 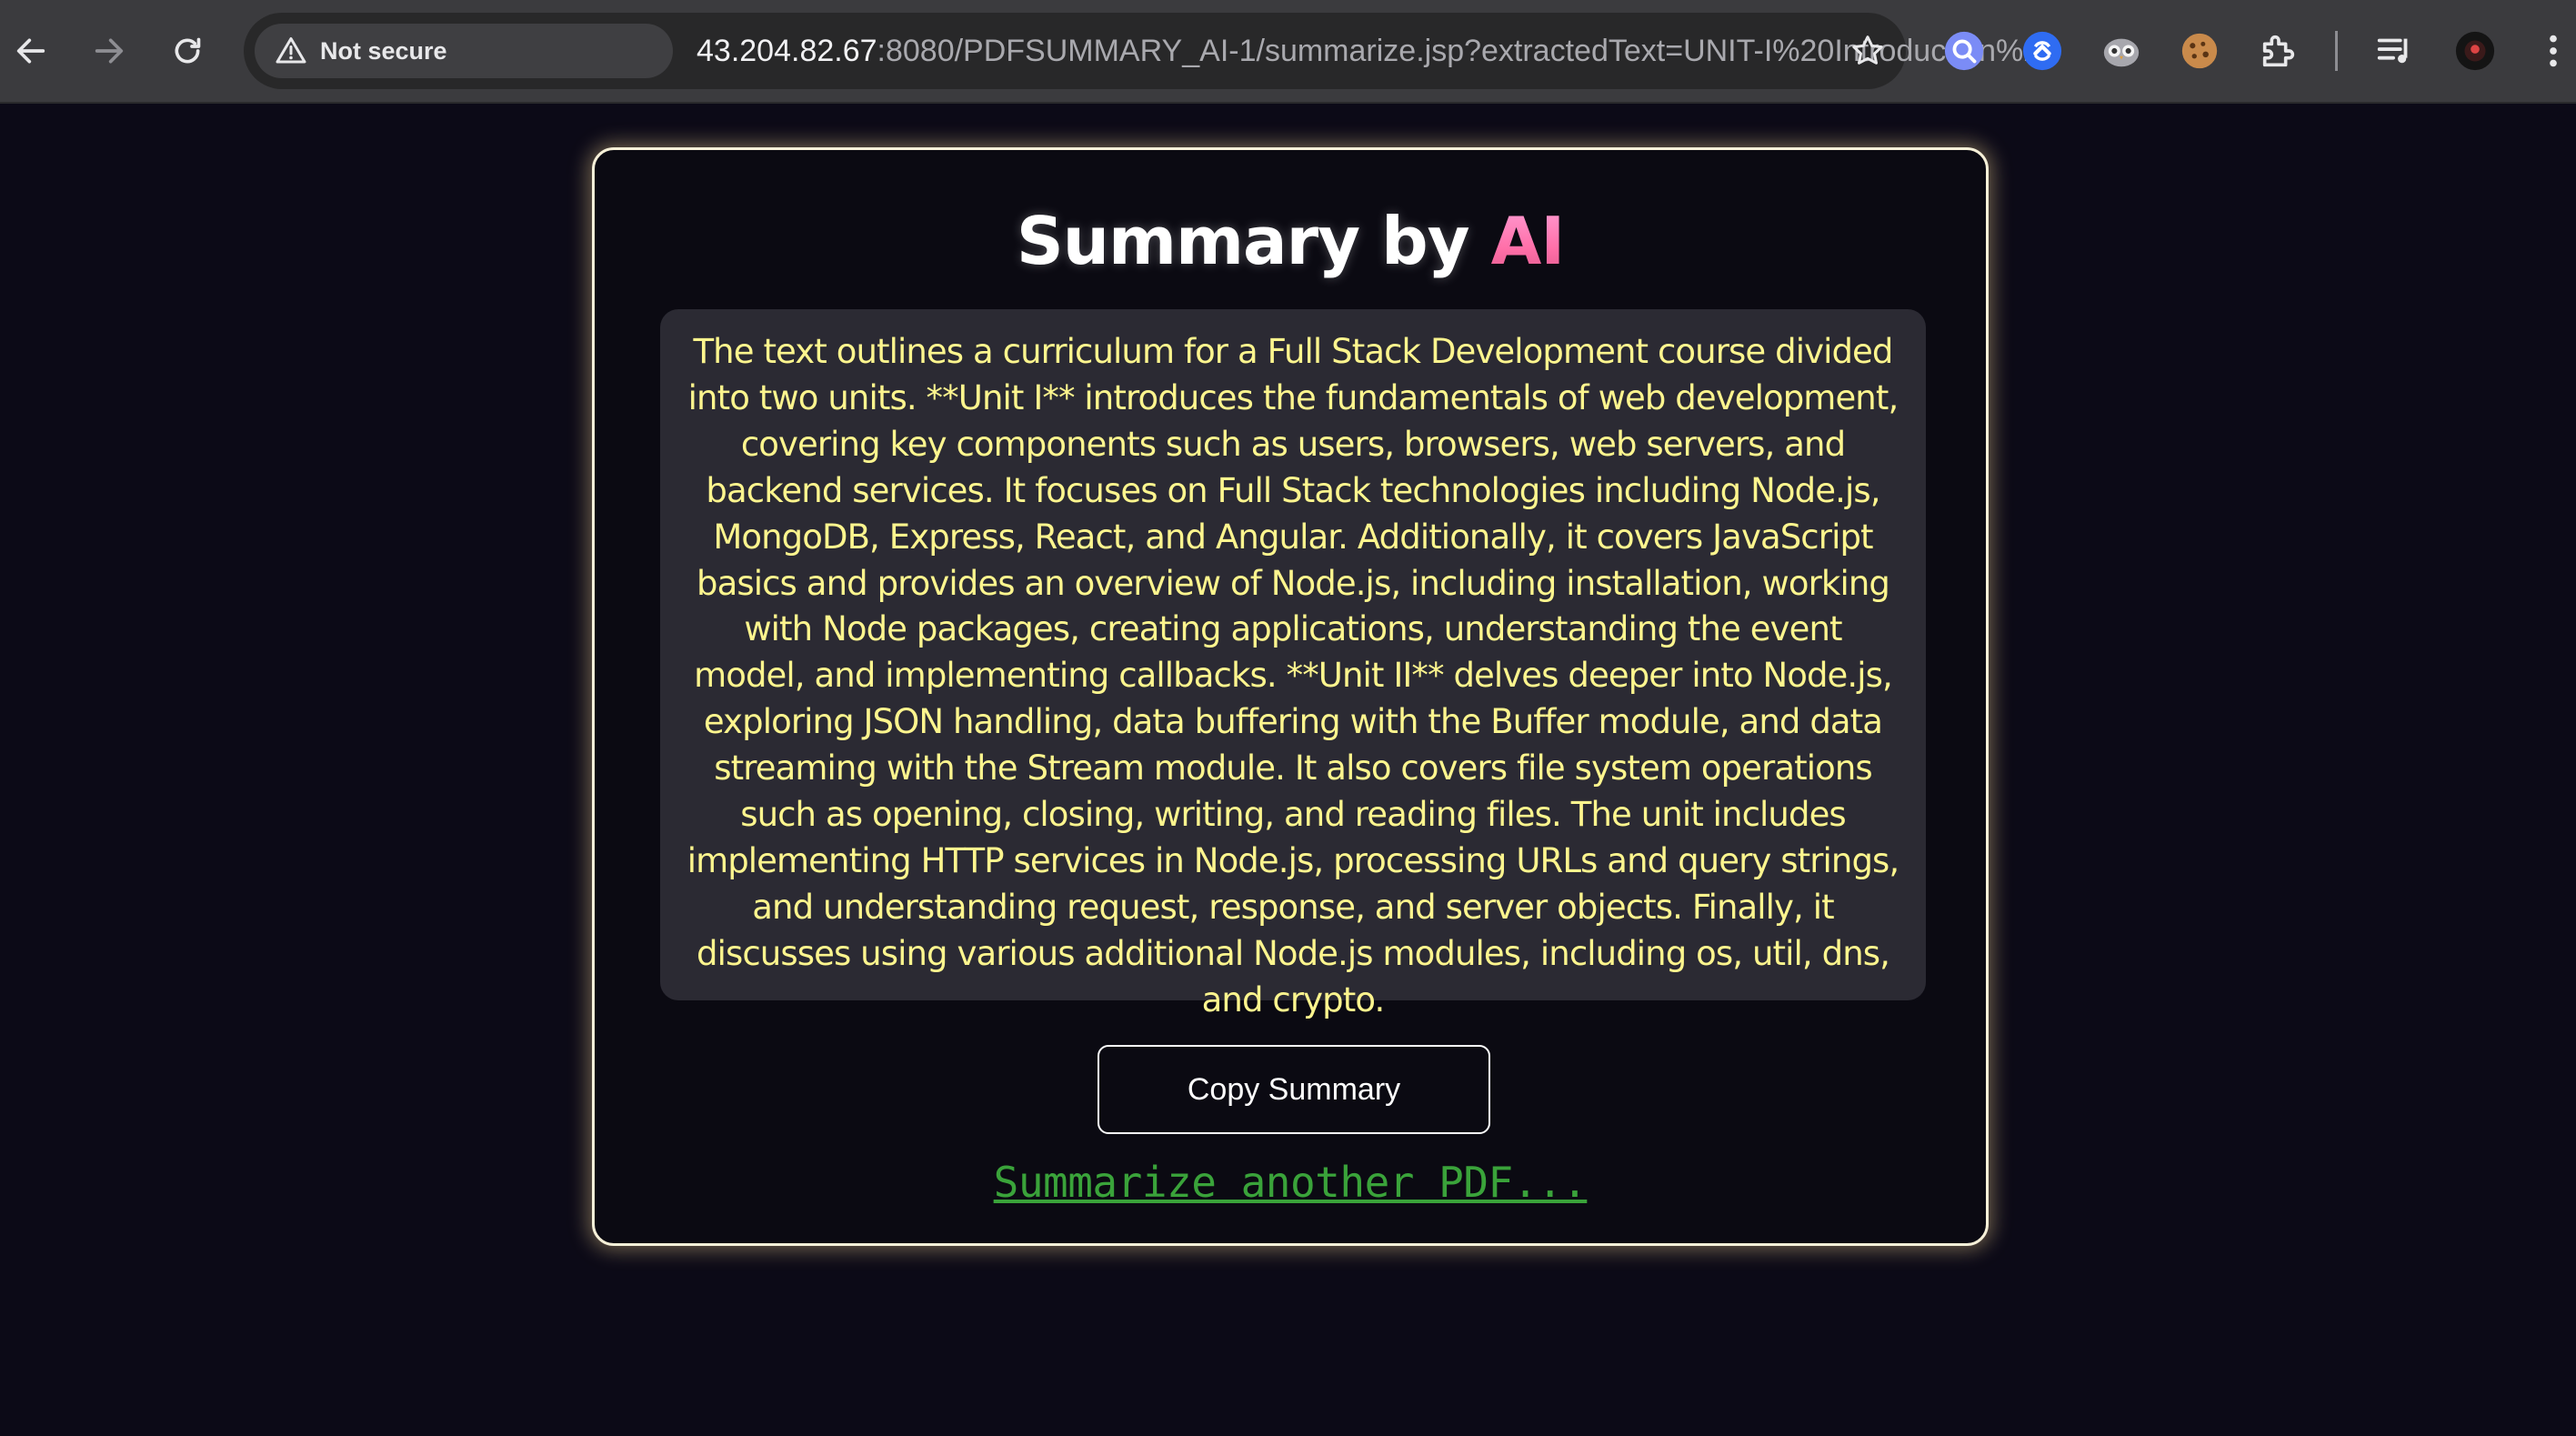 I want to click on puzzle-piece-icon, so click(x=2278, y=51).